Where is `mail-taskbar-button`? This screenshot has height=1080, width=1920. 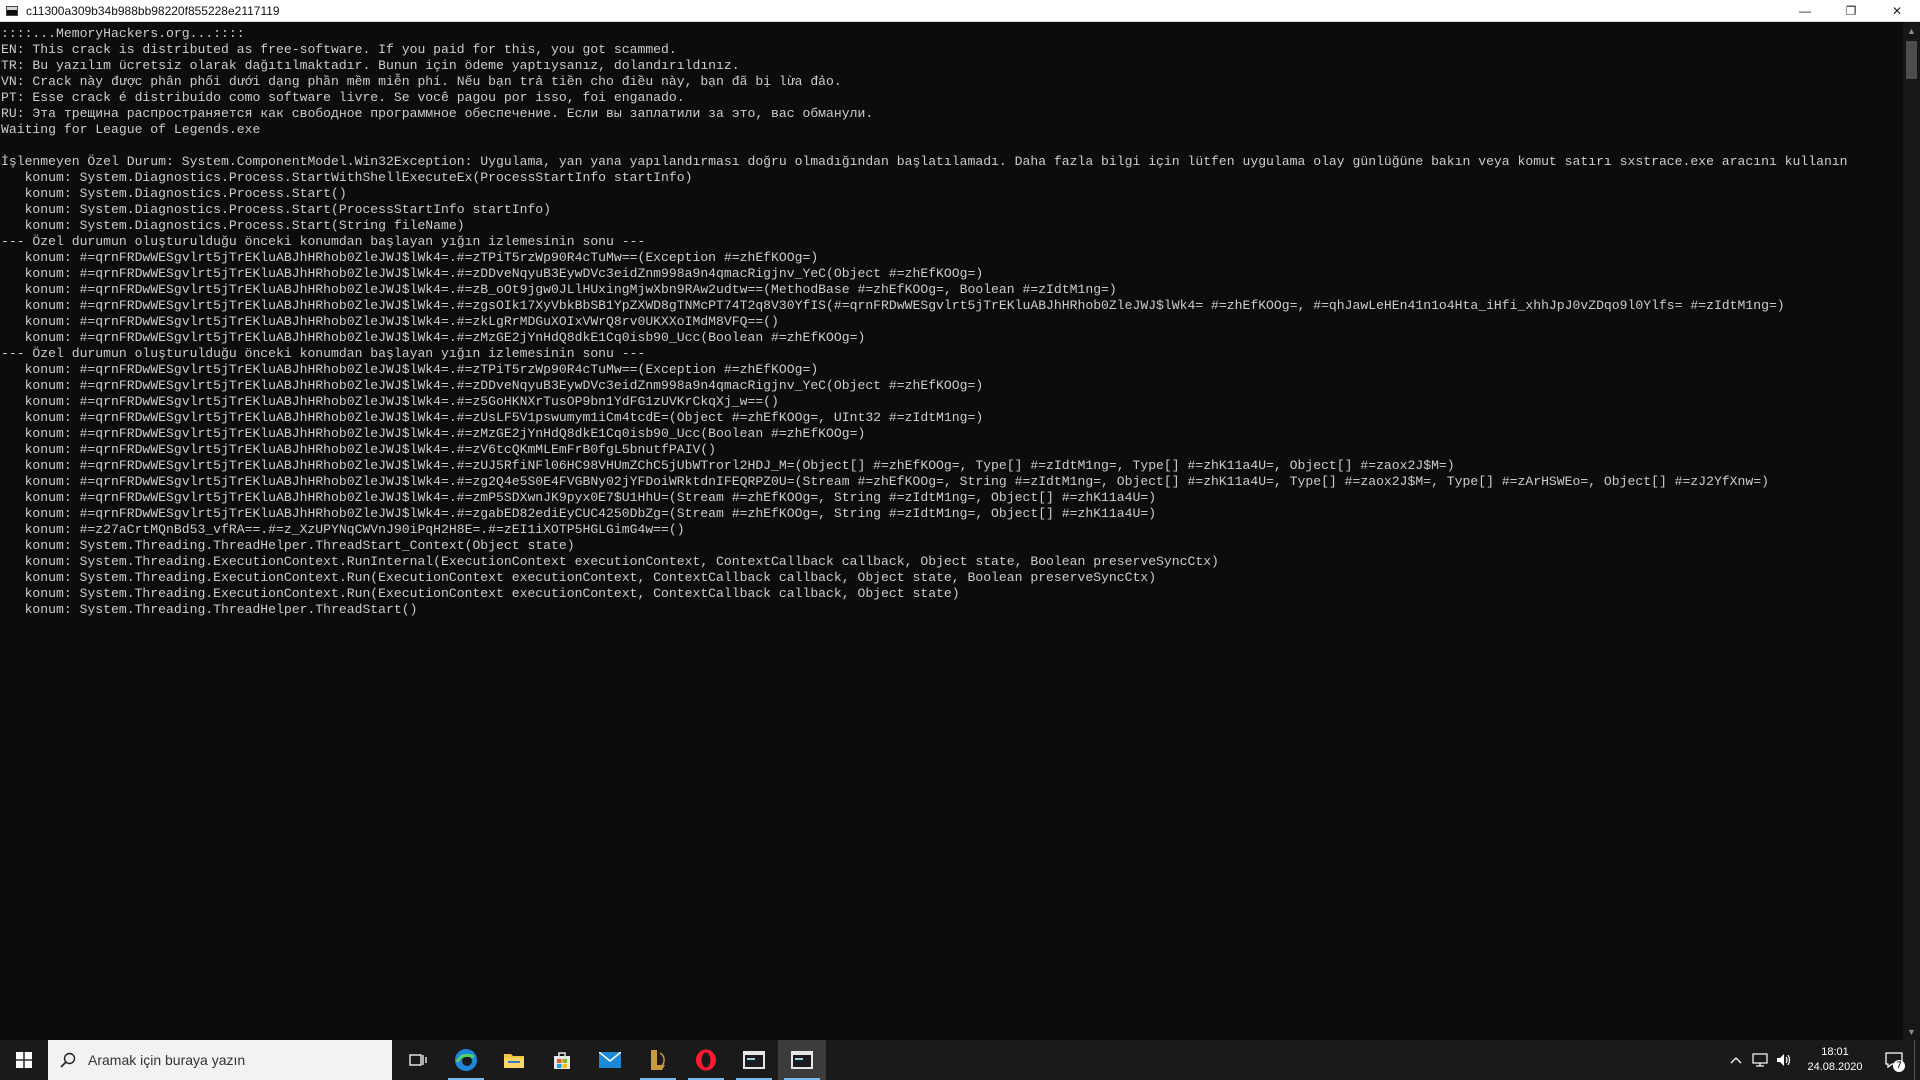
mail-taskbar-button is located at coordinates (610, 1060).